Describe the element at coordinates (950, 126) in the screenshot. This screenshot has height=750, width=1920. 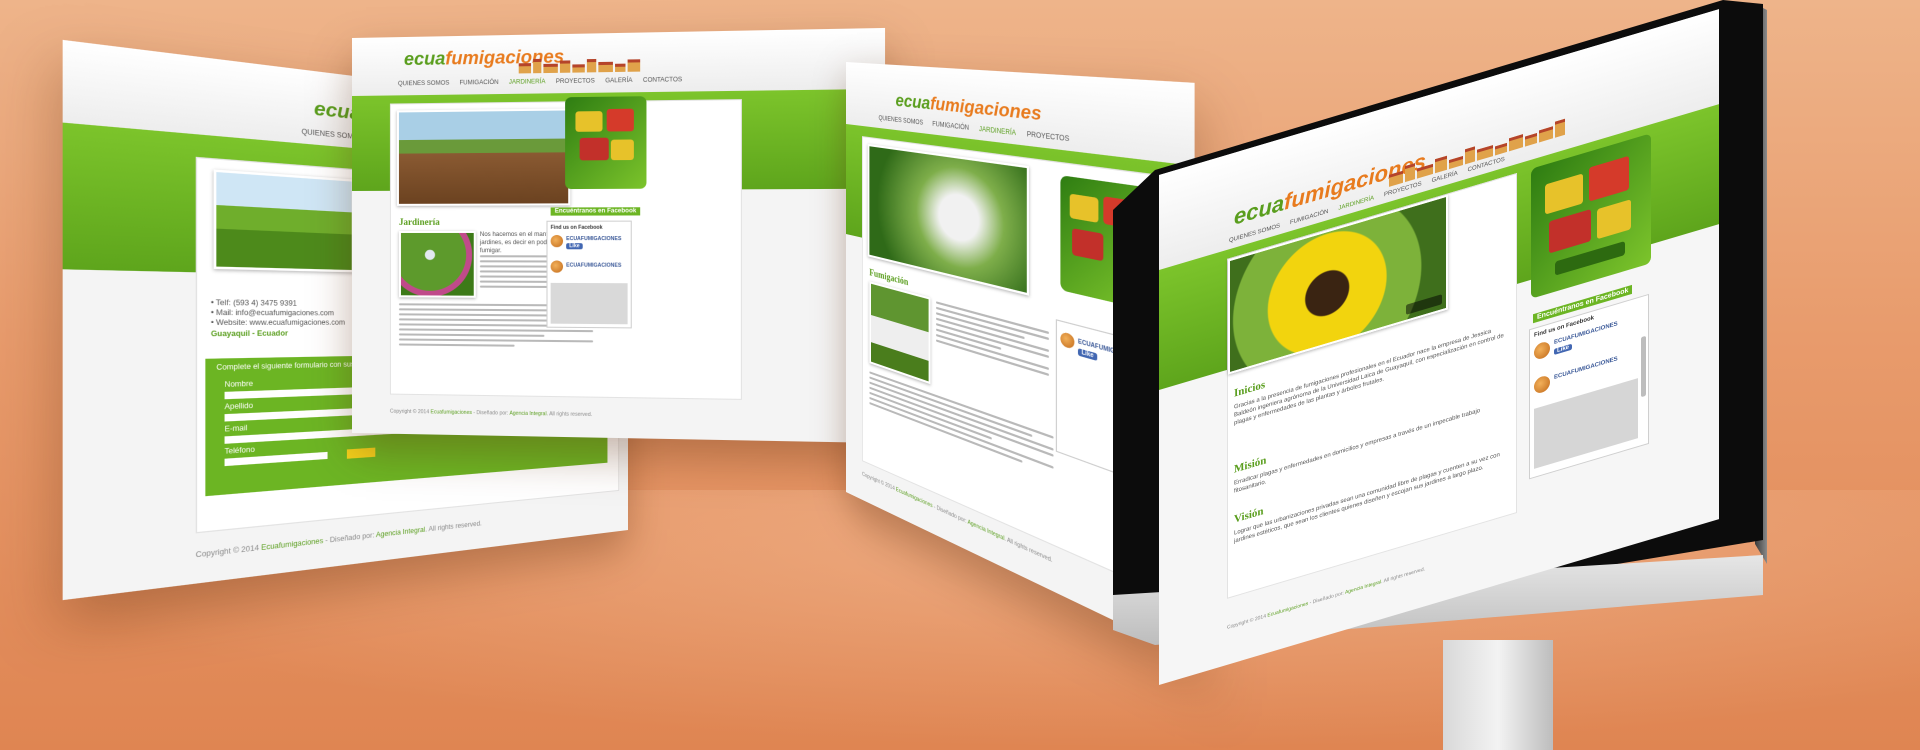
I see `nav-item: FUMIGACIÓN` at that location.